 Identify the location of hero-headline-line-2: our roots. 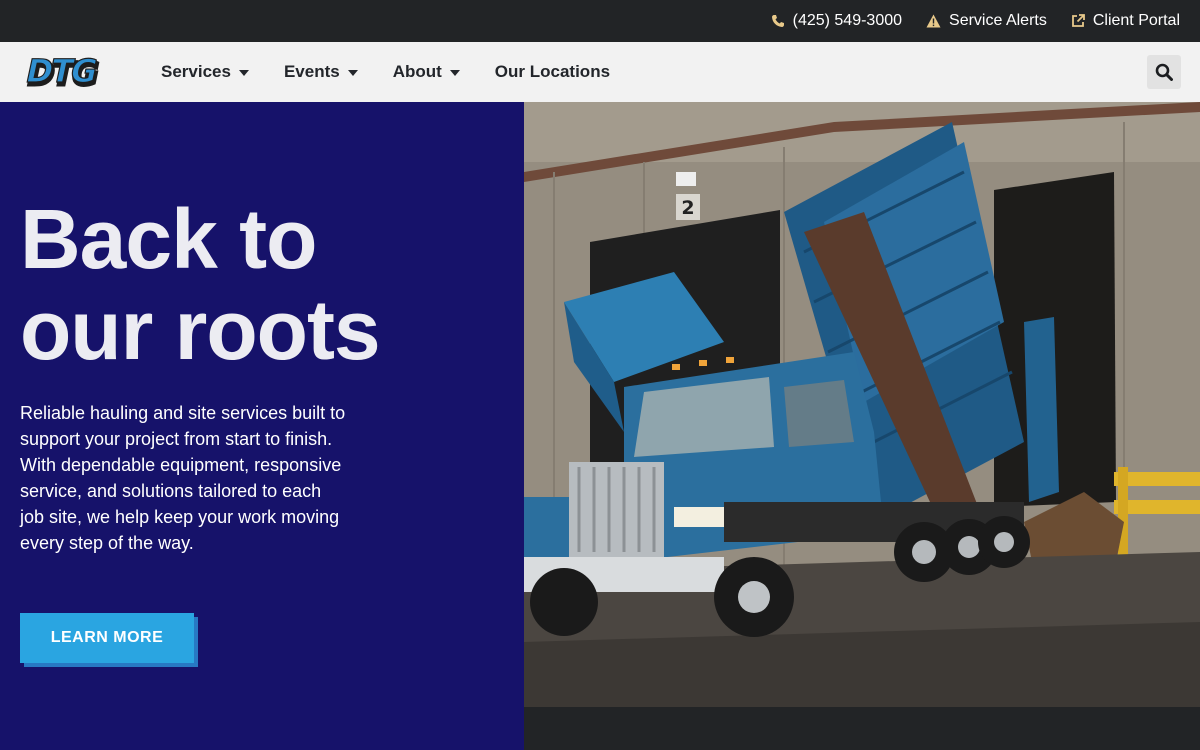
(200, 330).